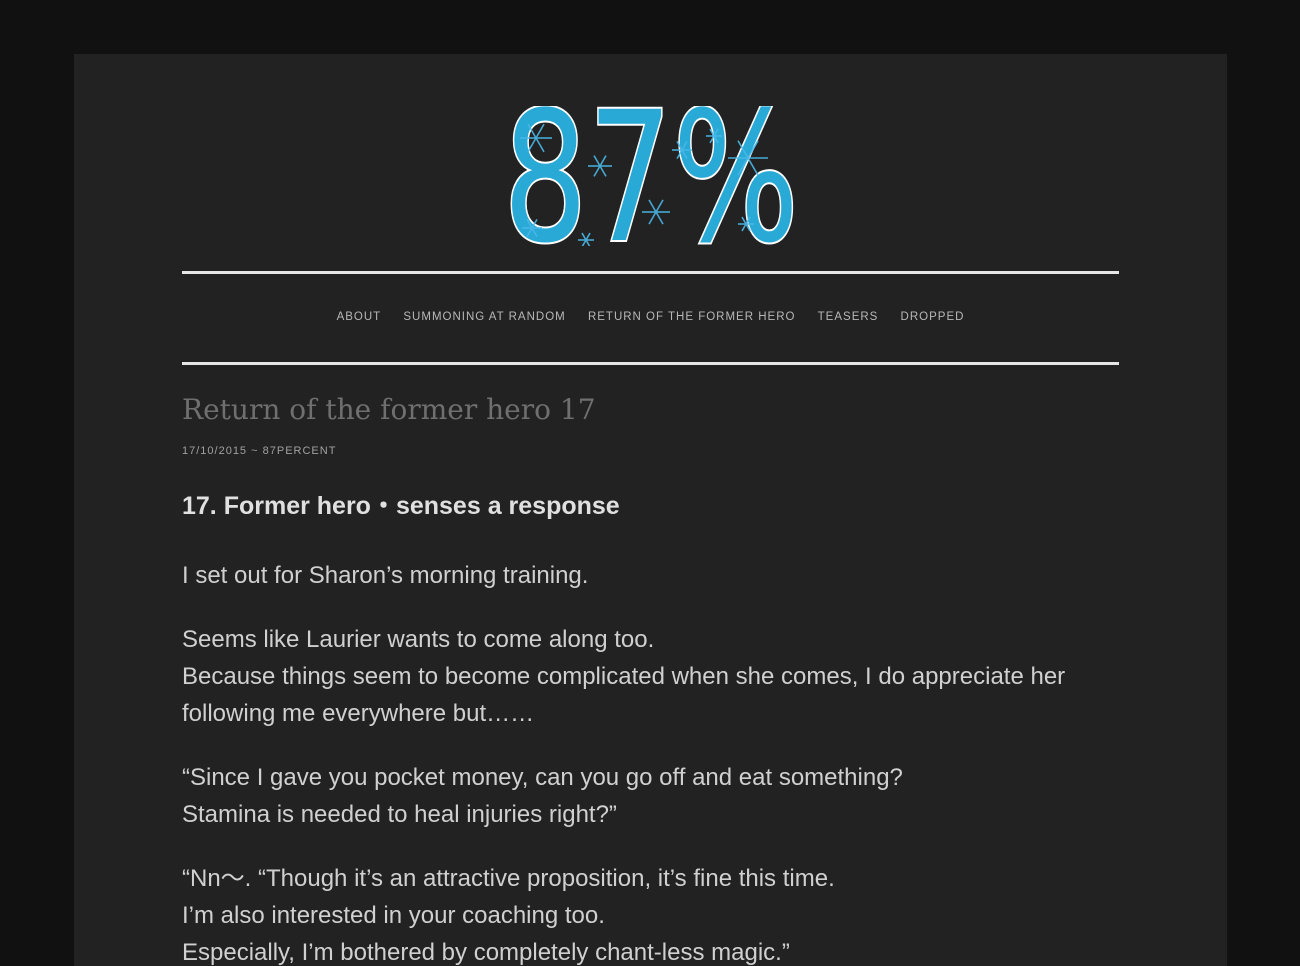 The image size is (1300, 966). I want to click on paragraph: I set out for Sharon’s morning training., so click(650, 575).